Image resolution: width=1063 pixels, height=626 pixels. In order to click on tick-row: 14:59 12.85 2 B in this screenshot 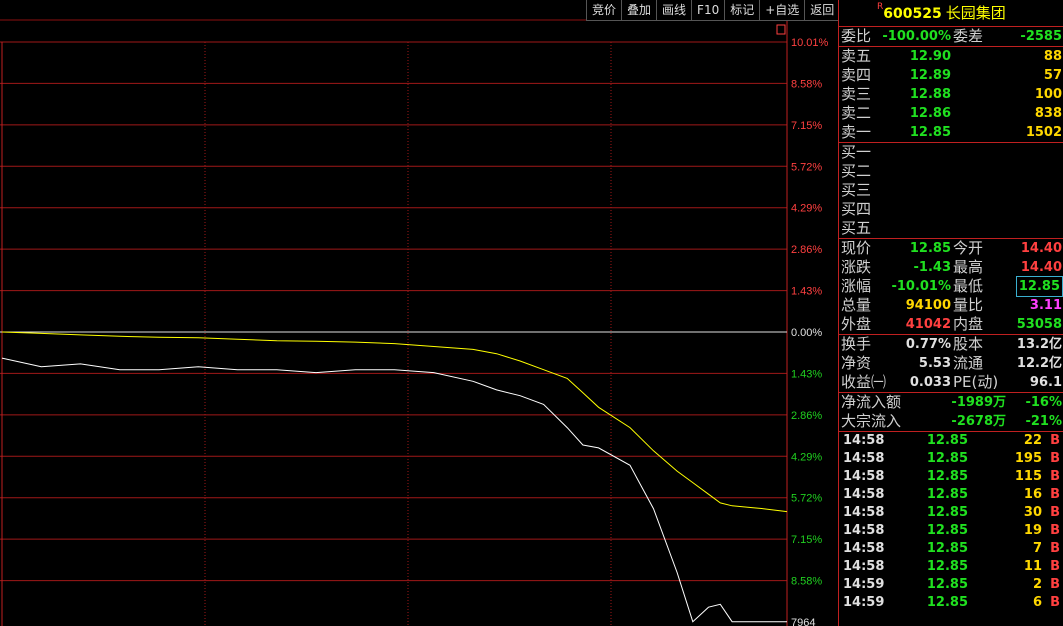, I will do `click(951, 585)`.